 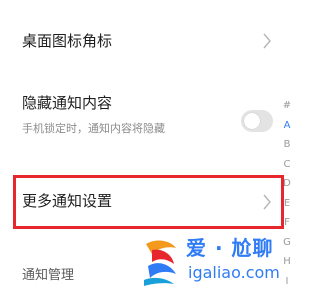 I want to click on alphabet-index-letter: #, so click(x=287, y=106).